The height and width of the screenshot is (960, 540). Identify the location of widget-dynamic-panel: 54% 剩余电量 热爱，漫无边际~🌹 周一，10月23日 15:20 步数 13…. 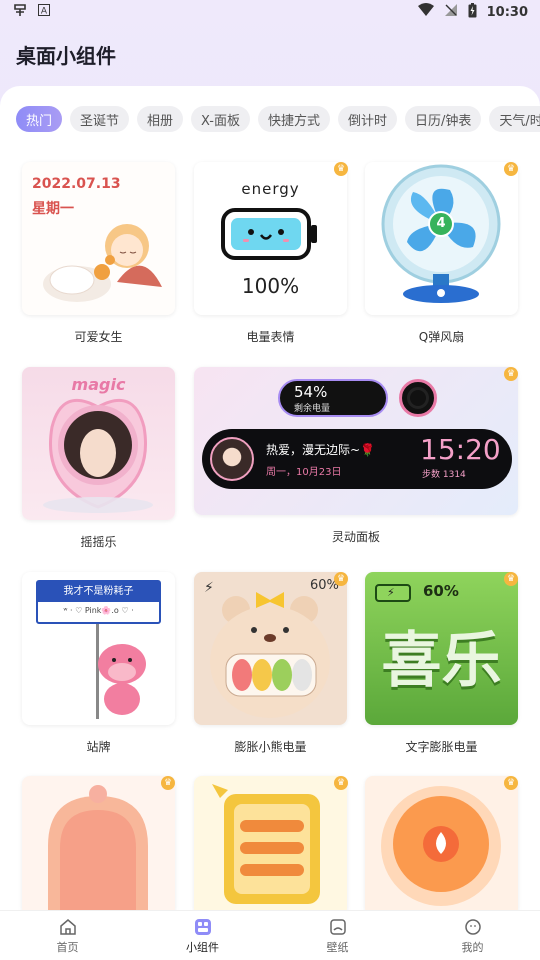
(356, 441).